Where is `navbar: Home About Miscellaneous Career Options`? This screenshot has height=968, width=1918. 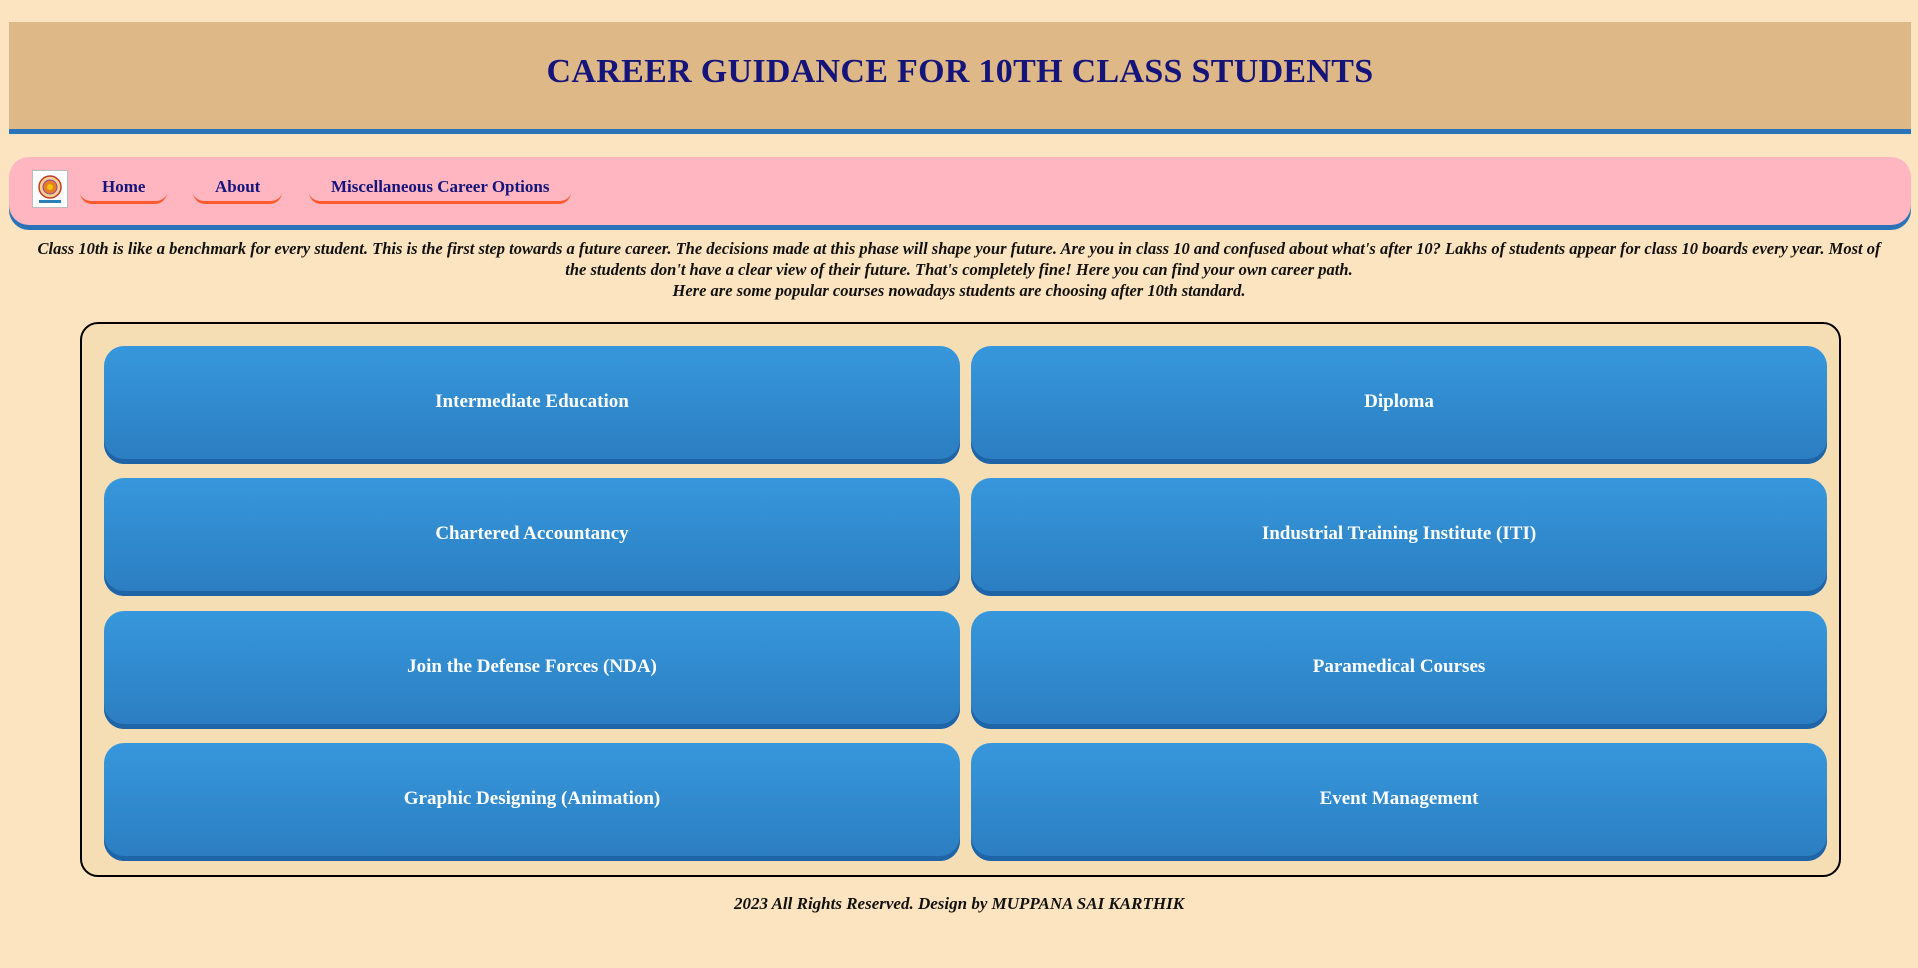 navbar: Home About Miscellaneous Career Options is located at coordinates (960, 191).